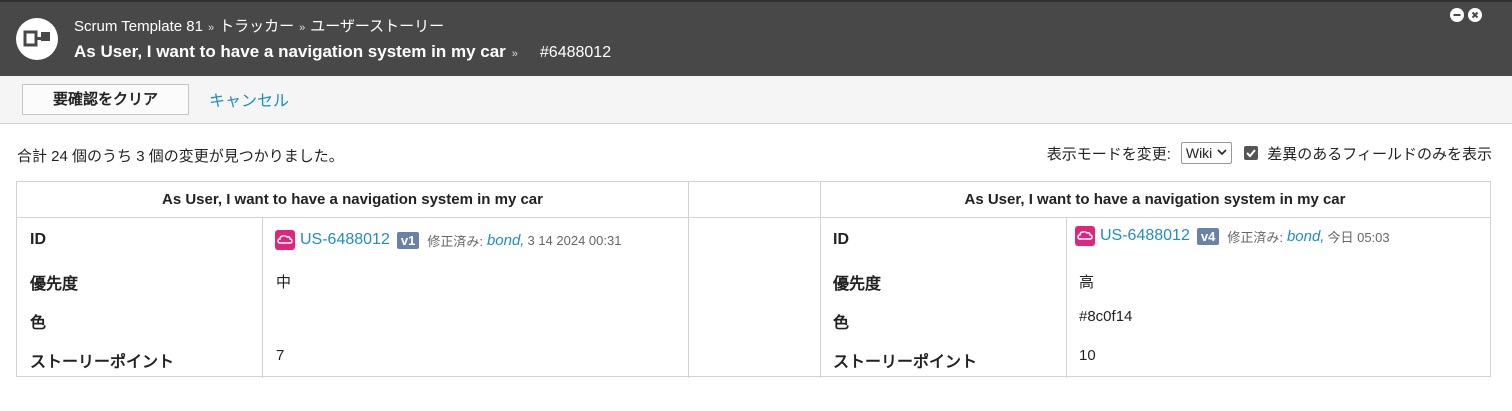 The height and width of the screenshot is (411, 1512). Describe the element at coordinates (1379, 153) in the screenshot. I see `only-diff-label: 差異のあるフィールドのみを表示` at that location.